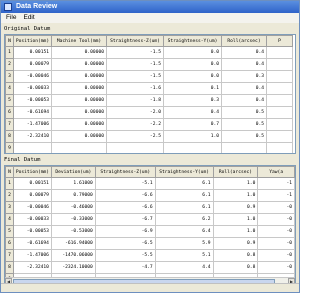  What do you see at coordinates (150, 7) in the screenshot?
I see `title-bar: Data Review` at bounding box center [150, 7].